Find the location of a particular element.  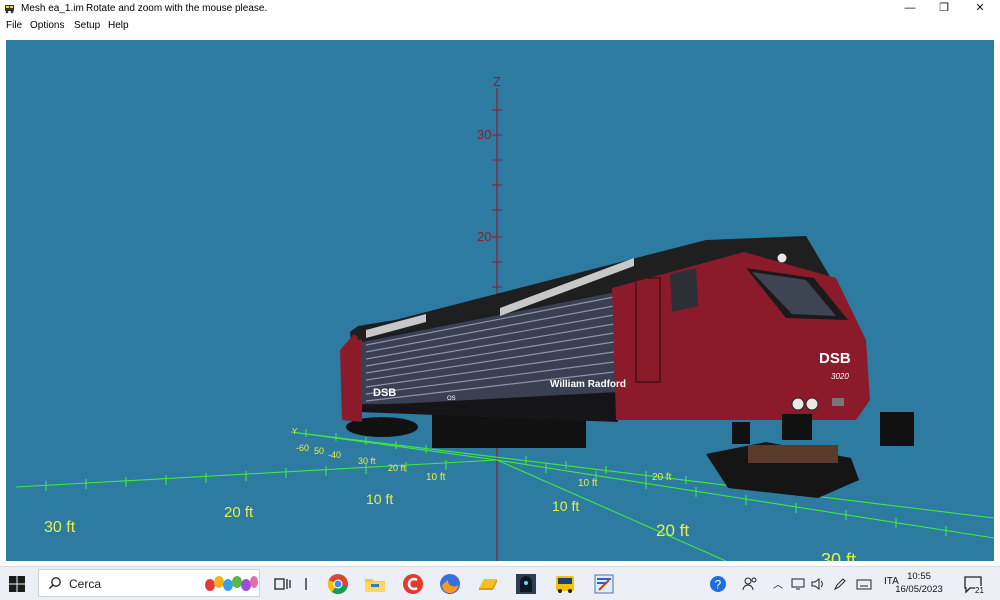

pen-icon is located at coordinates (840, 584).